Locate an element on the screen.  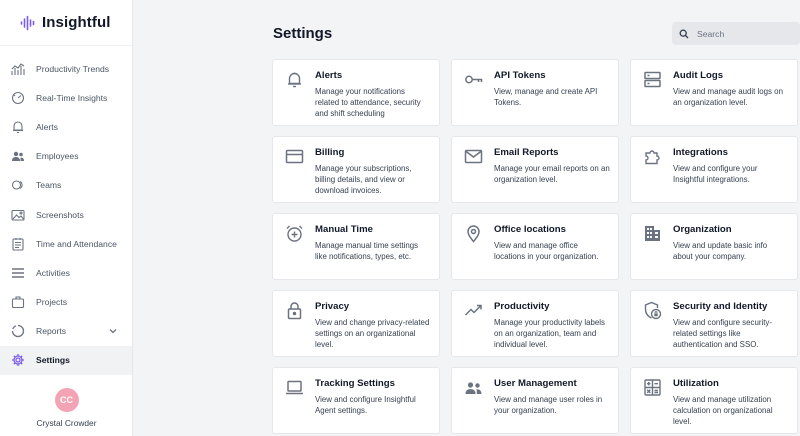
card-title: User Management is located at coordinates (535, 383).